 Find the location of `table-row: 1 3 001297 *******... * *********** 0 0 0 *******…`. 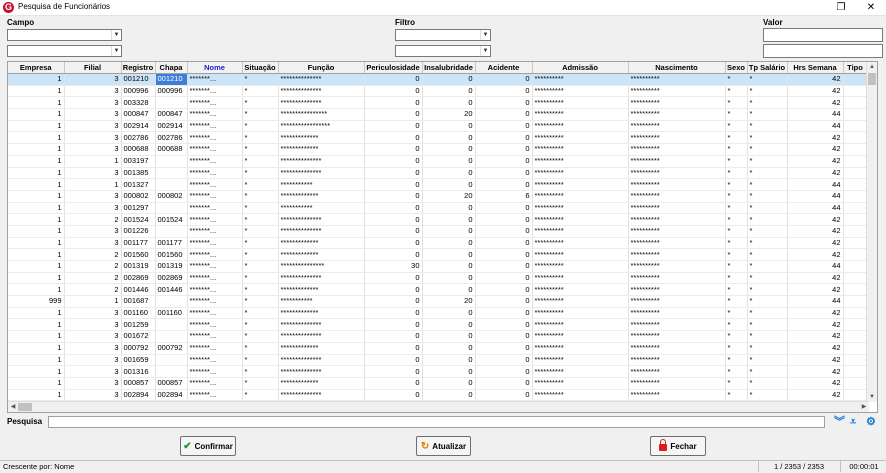

table-row: 1 3 001297 *******... * *********** 0 0 0 *******… is located at coordinates (438, 208).